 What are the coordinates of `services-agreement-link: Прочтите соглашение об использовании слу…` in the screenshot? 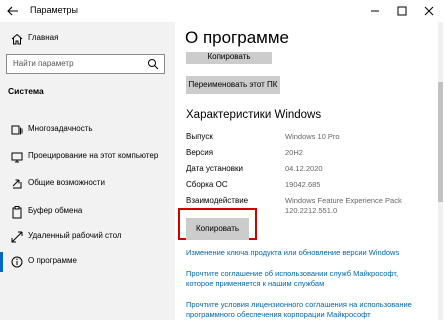 It's located at (292, 273).